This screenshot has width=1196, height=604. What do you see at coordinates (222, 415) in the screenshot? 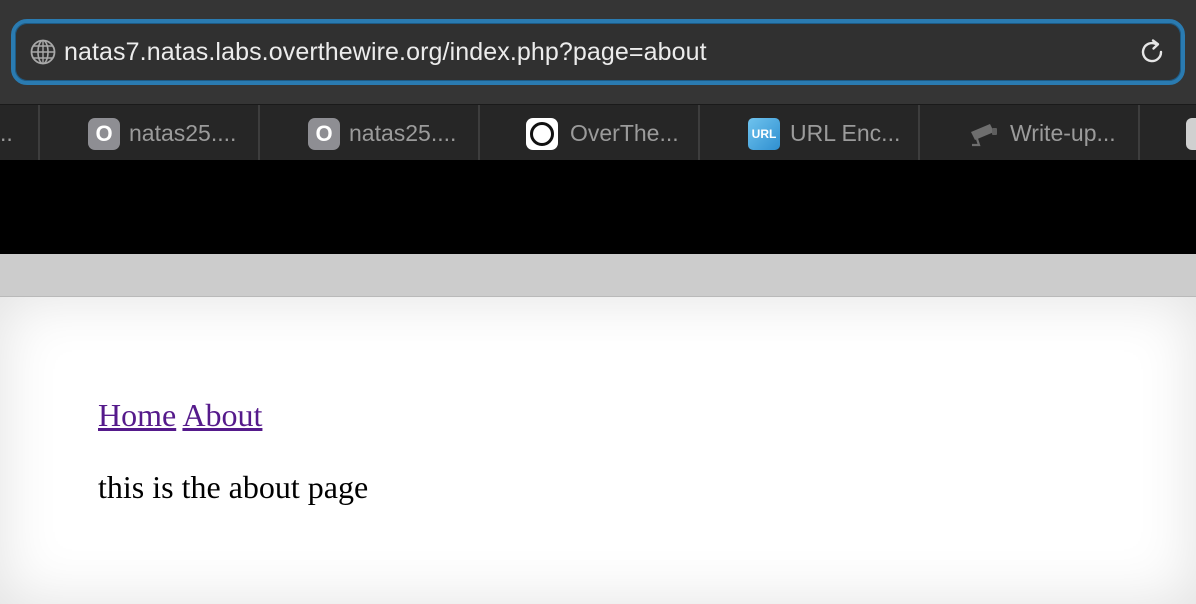
I see `about-link: About` at bounding box center [222, 415].